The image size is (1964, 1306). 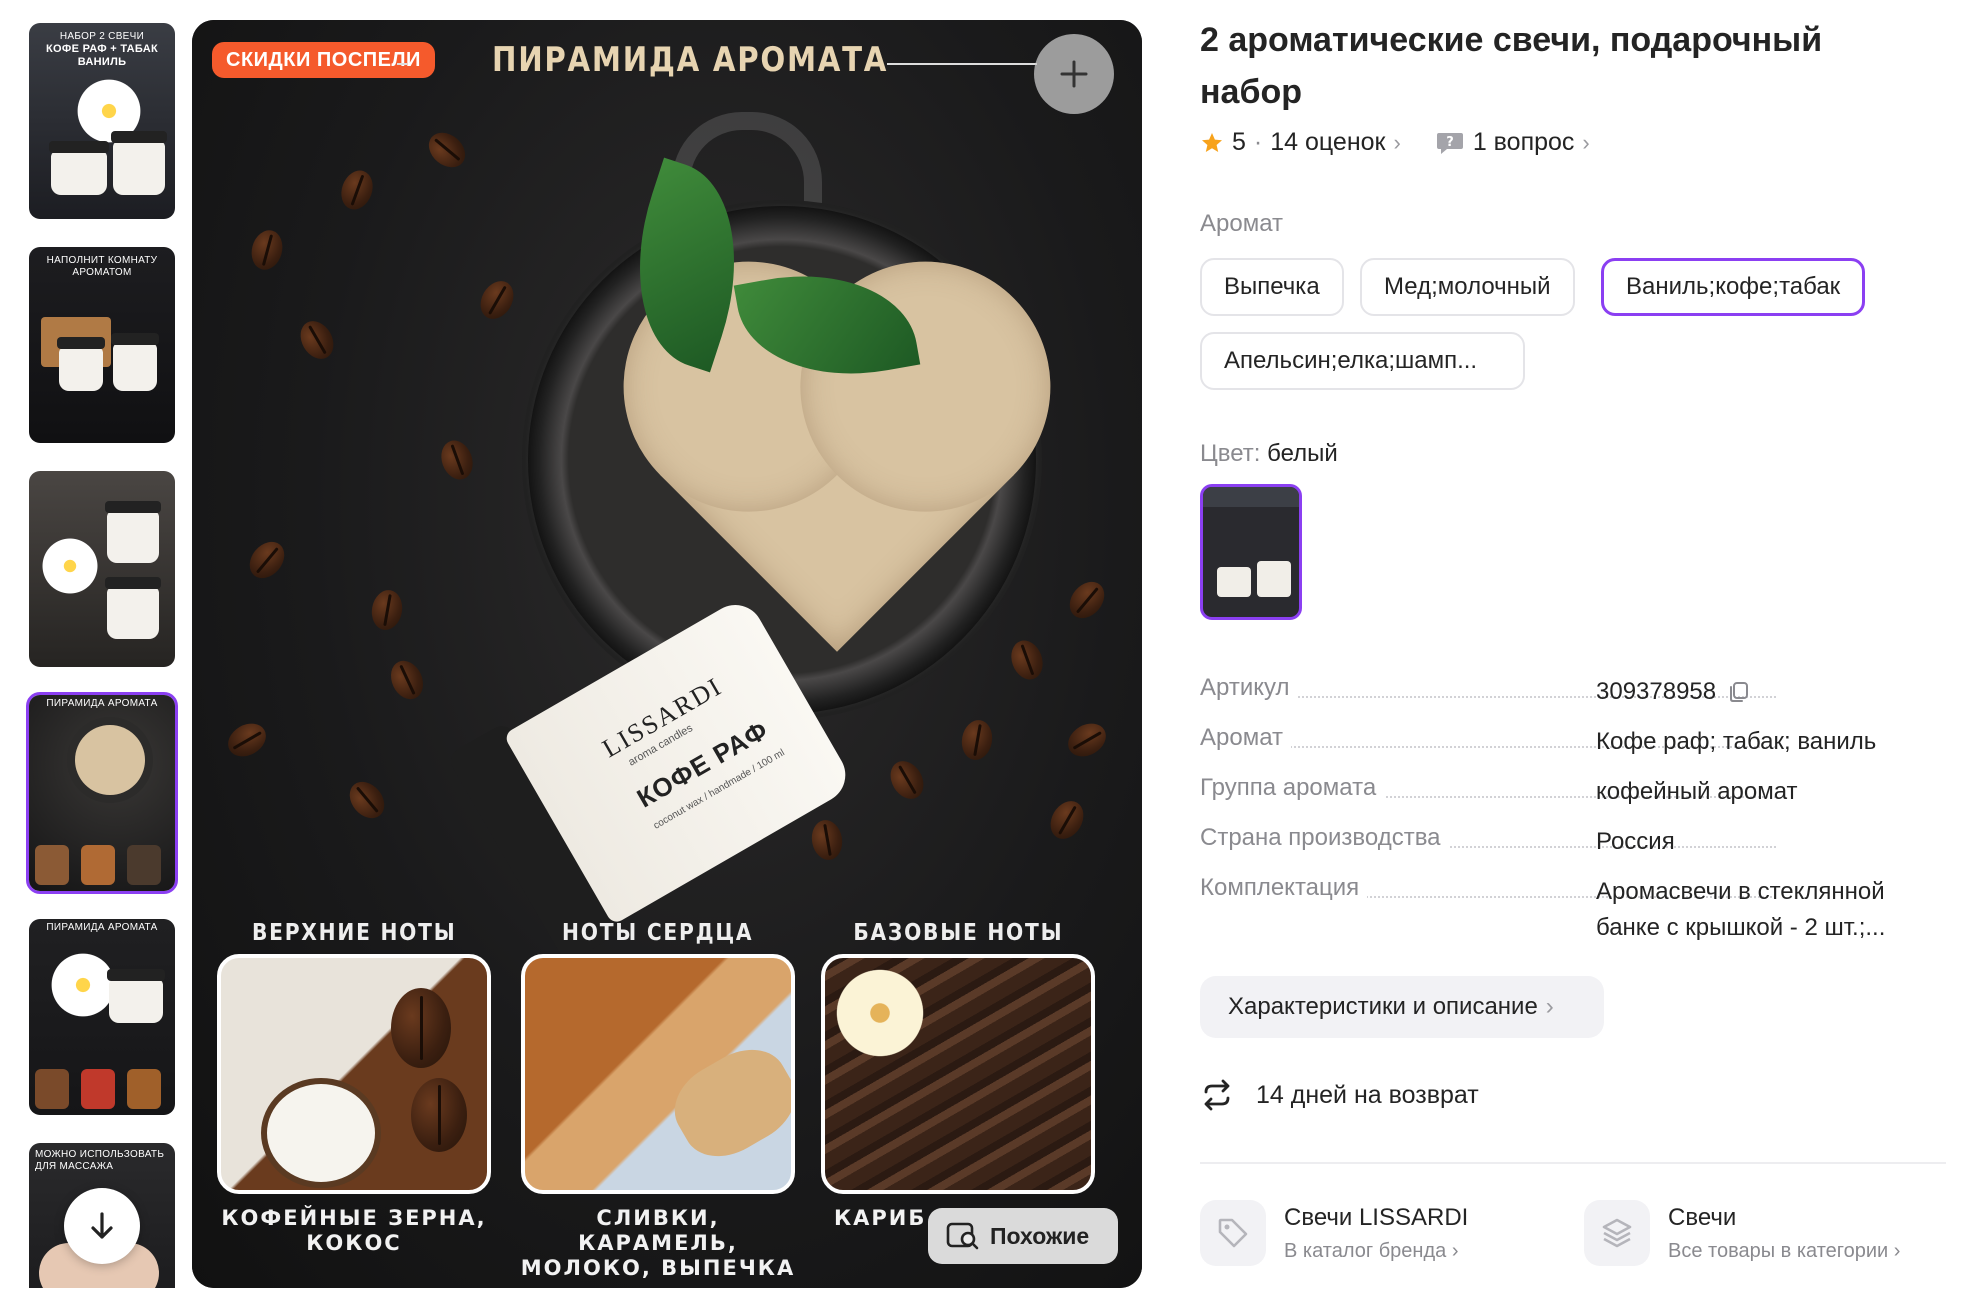 What do you see at coordinates (1570, 844) in the screenshot?
I see `spec-country: Страна производства Россия` at bounding box center [1570, 844].